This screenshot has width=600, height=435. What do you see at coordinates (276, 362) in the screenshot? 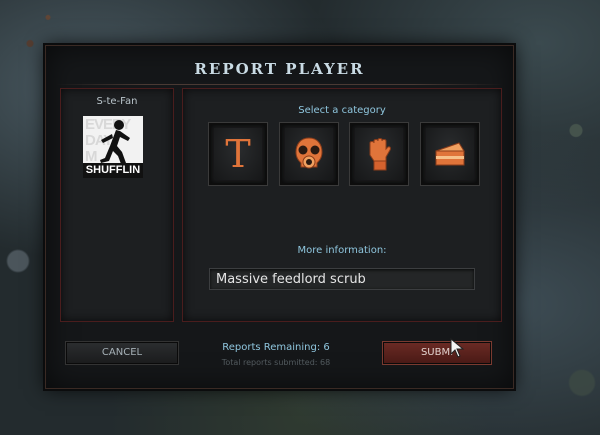
I see `total-reports-submitted: Total reports submitted: 68` at bounding box center [276, 362].